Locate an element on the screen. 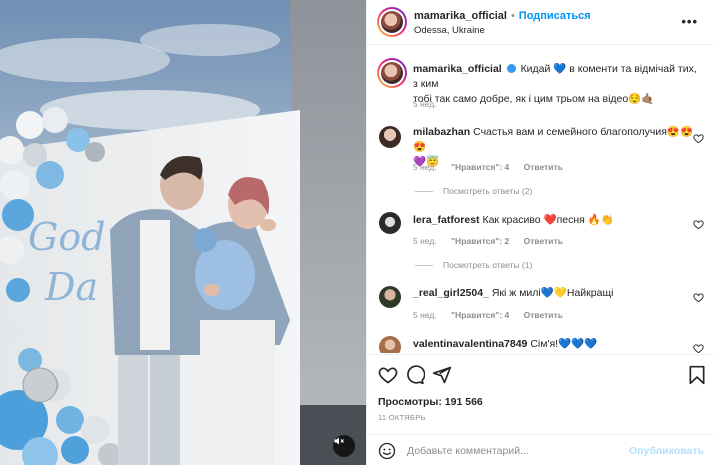 The height and width of the screenshot is (465, 713). comment-text: valentinavalentina7849 Сім'я!💙💙💙 is located at coordinates (555, 344).